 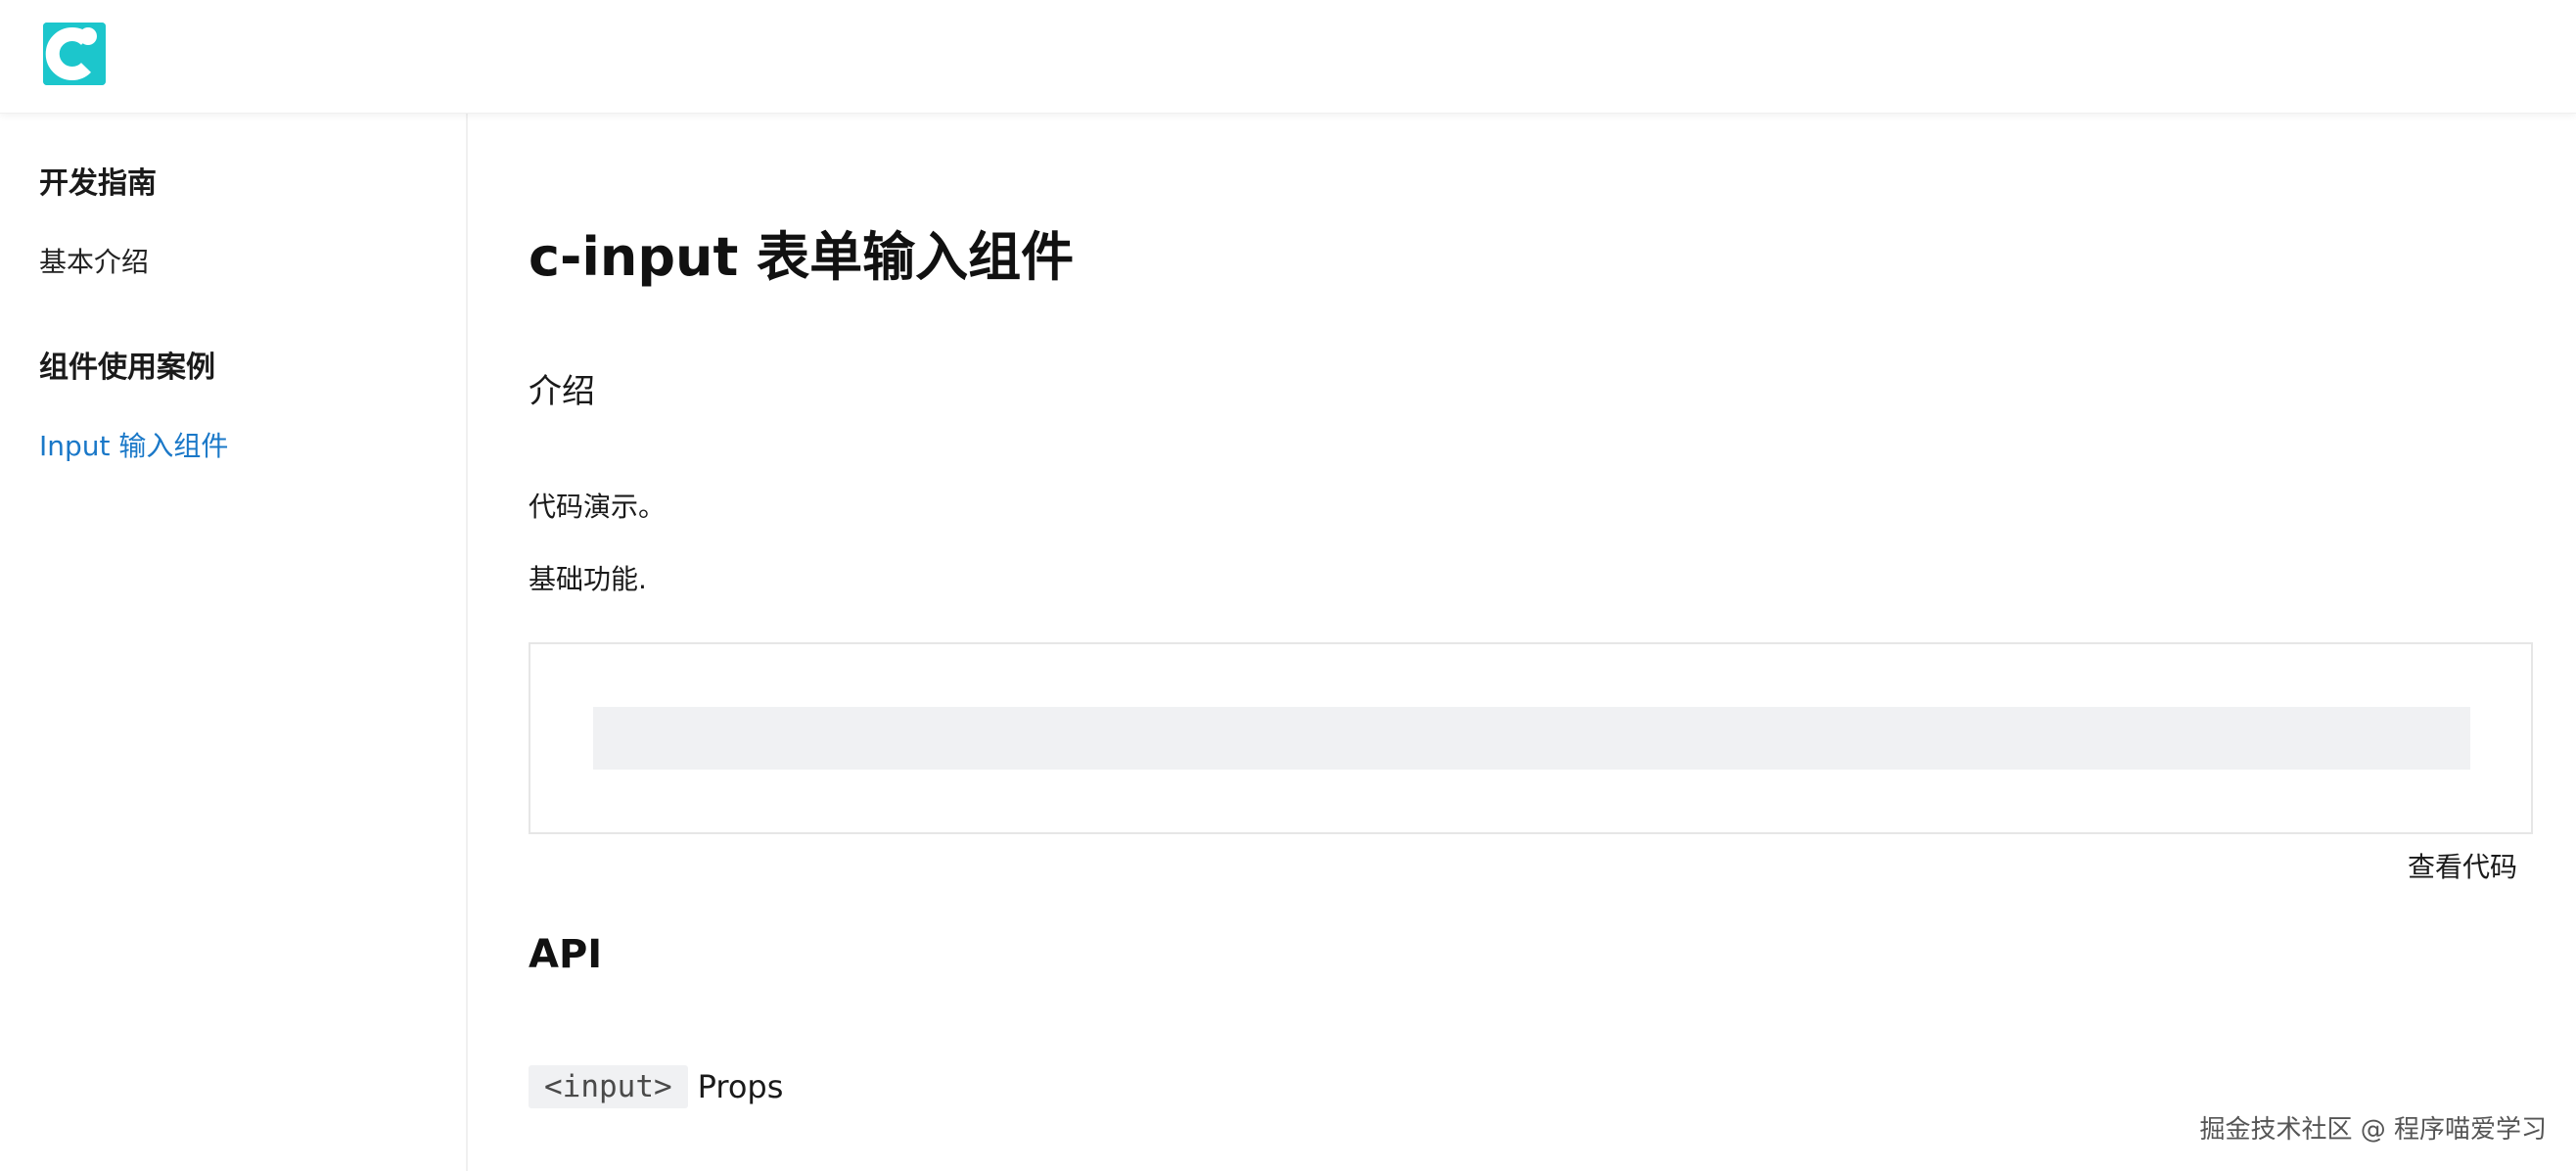 I want to click on c-letter-logo-icon, so click(x=74, y=54).